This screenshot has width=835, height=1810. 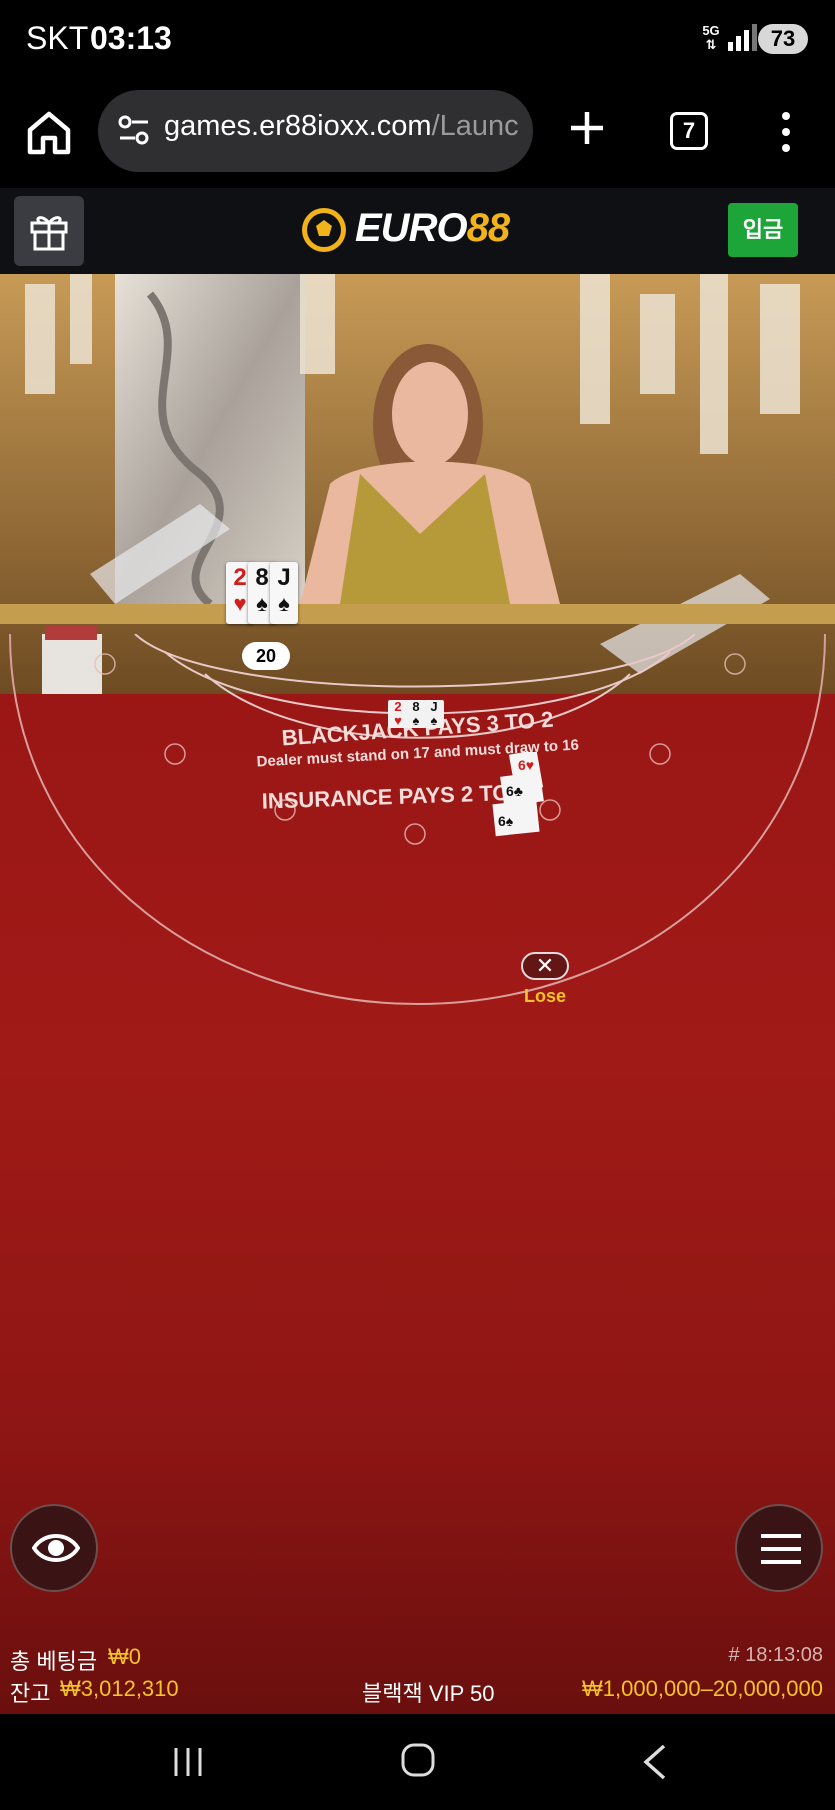 I want to click on new-tab-icon, so click(x=587, y=128).